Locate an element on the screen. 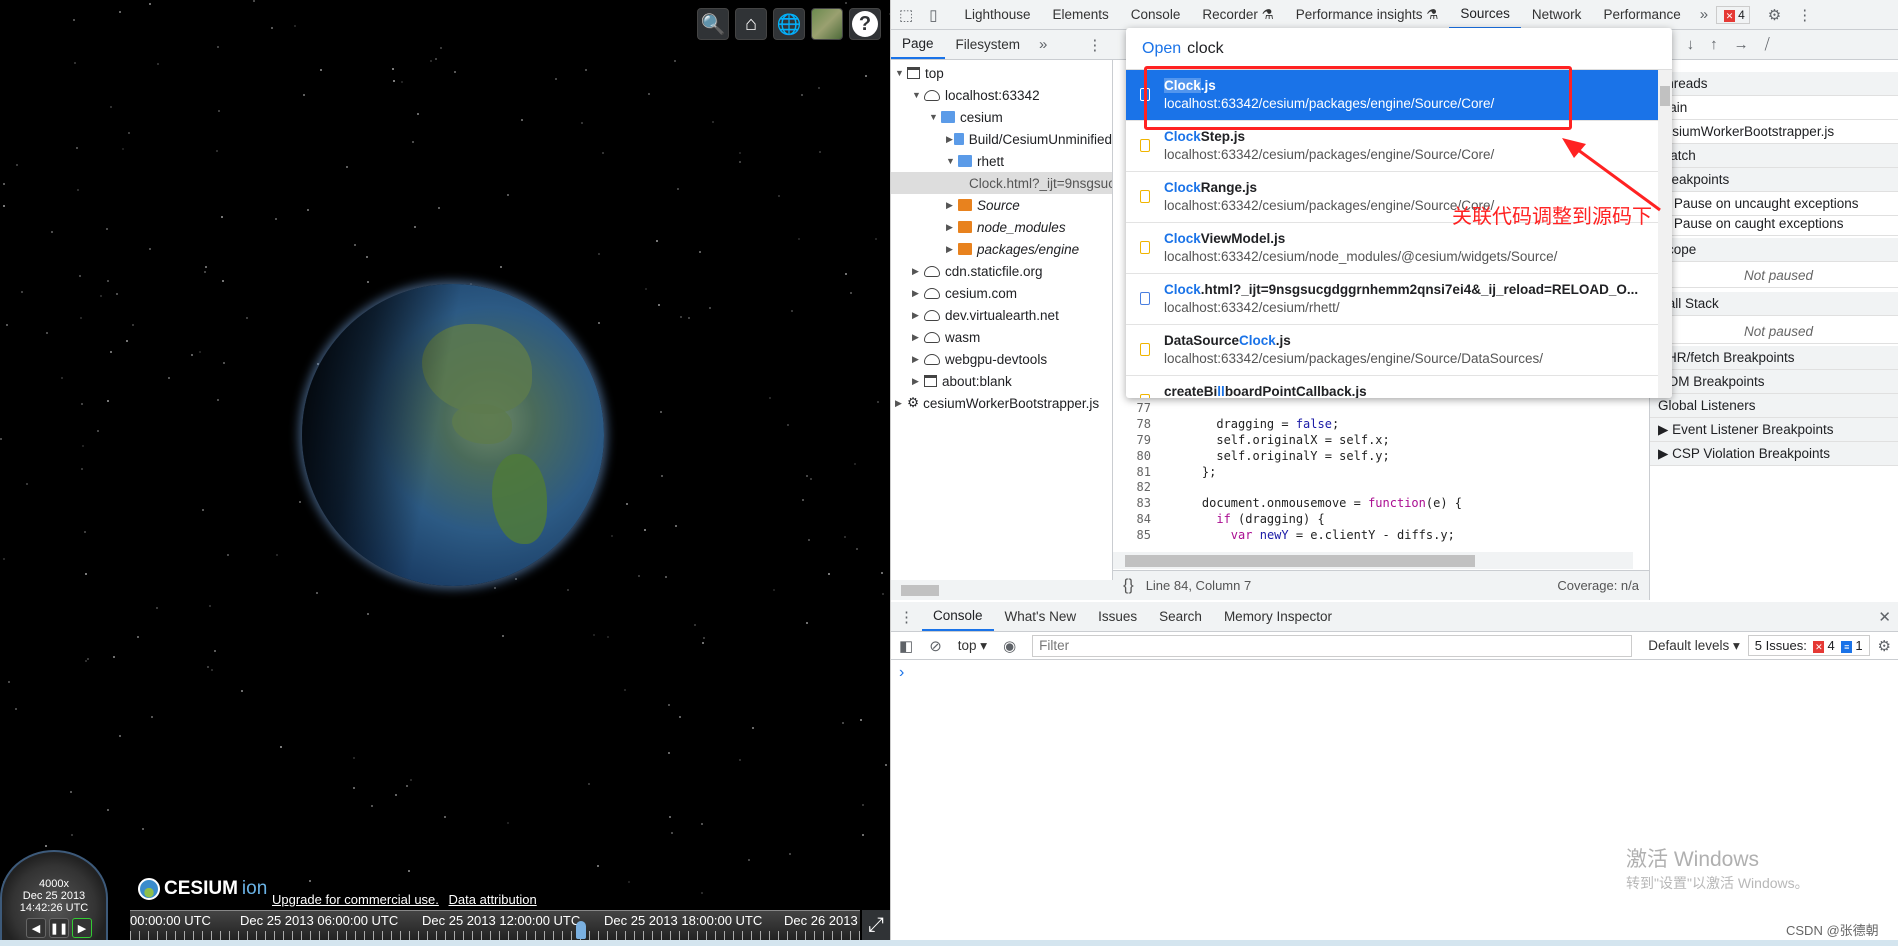 Image resolution: width=1898 pixels, height=946 pixels. line-number: 85 is located at coordinates (1132, 535).